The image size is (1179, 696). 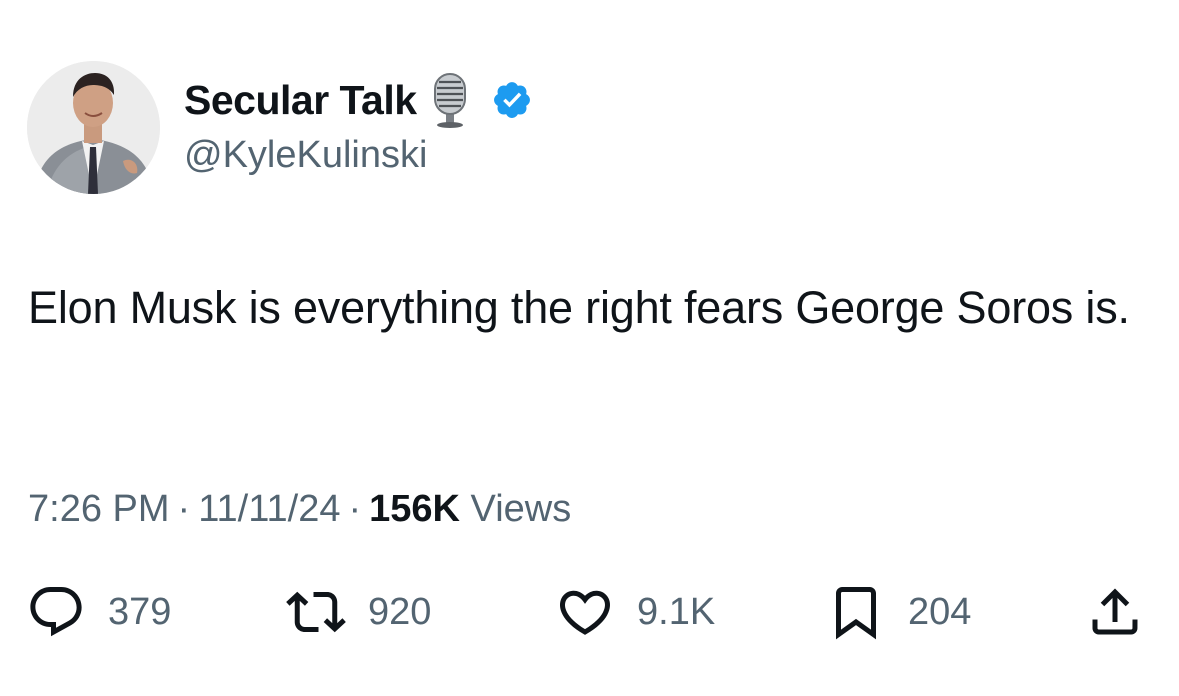 I want to click on views-count: 156K, so click(x=414, y=509).